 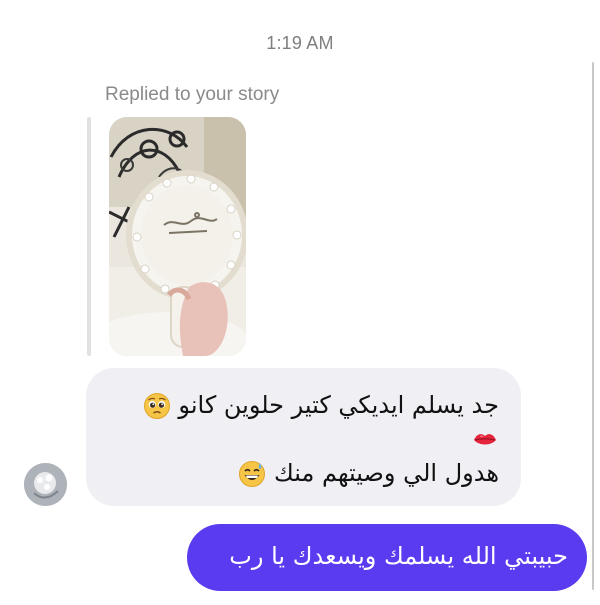 What do you see at coordinates (338, 405) in the screenshot?
I see `received-message-text-1: جد يسلم ايديكي كتير حلوين كانو` at bounding box center [338, 405].